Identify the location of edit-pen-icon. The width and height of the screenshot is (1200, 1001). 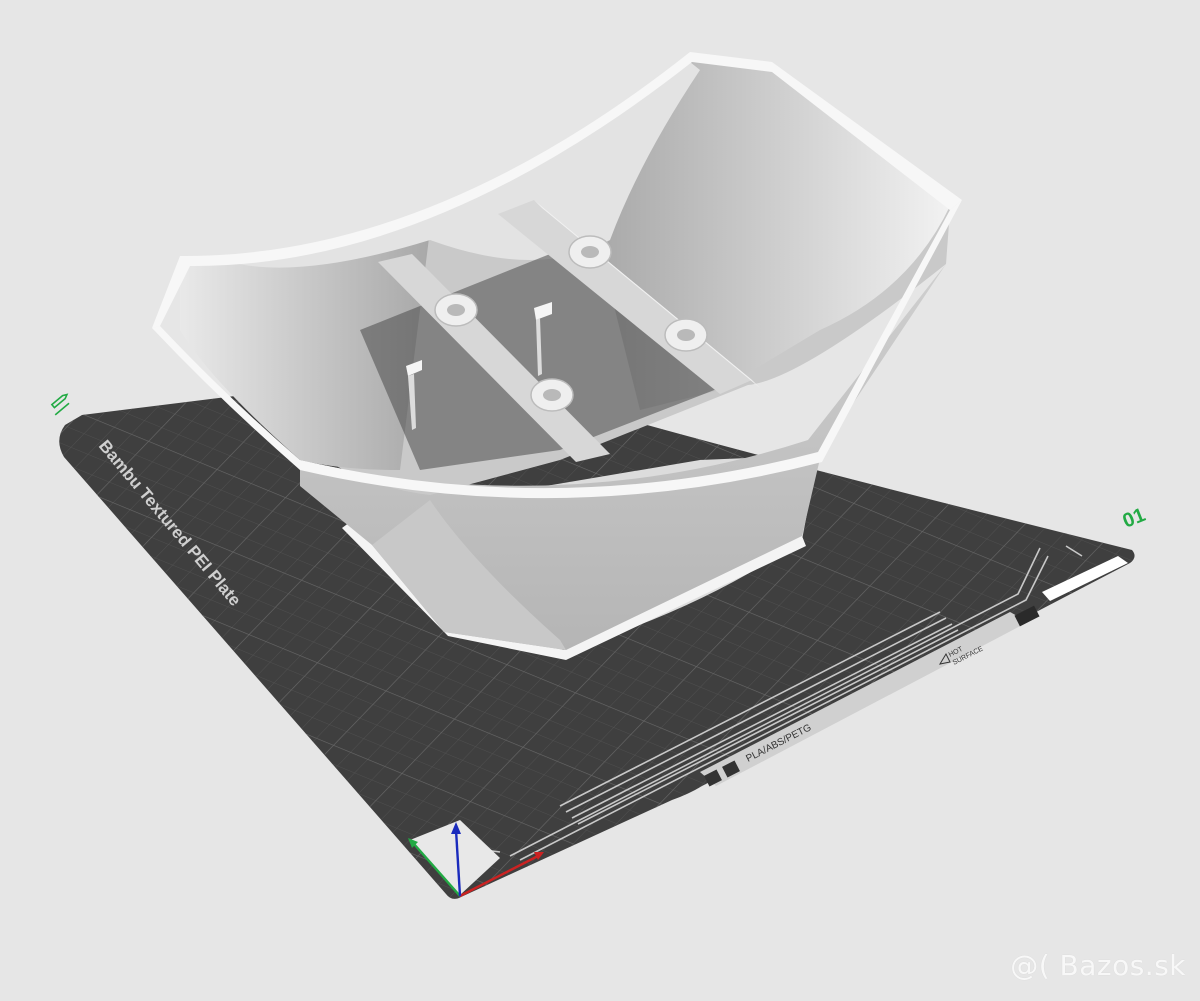
(60, 404).